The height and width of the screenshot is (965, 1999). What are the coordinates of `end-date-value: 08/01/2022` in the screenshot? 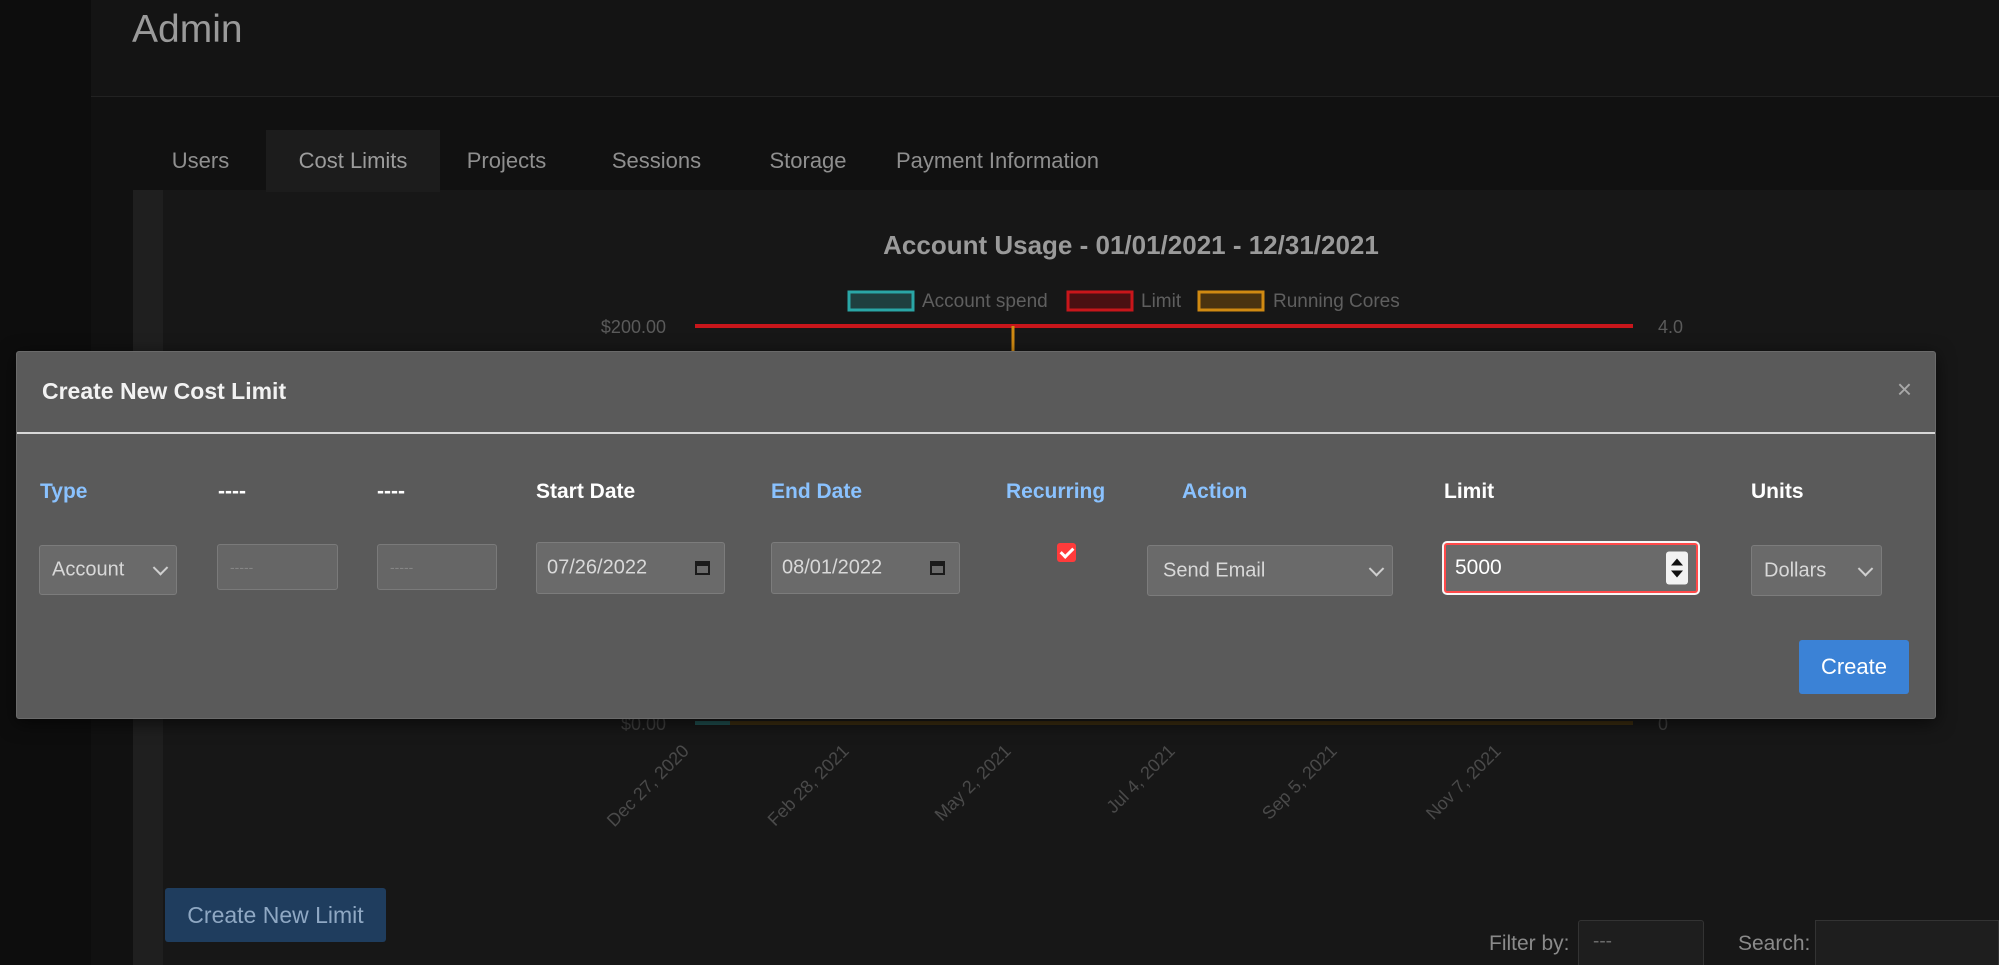 It's located at (832, 567).